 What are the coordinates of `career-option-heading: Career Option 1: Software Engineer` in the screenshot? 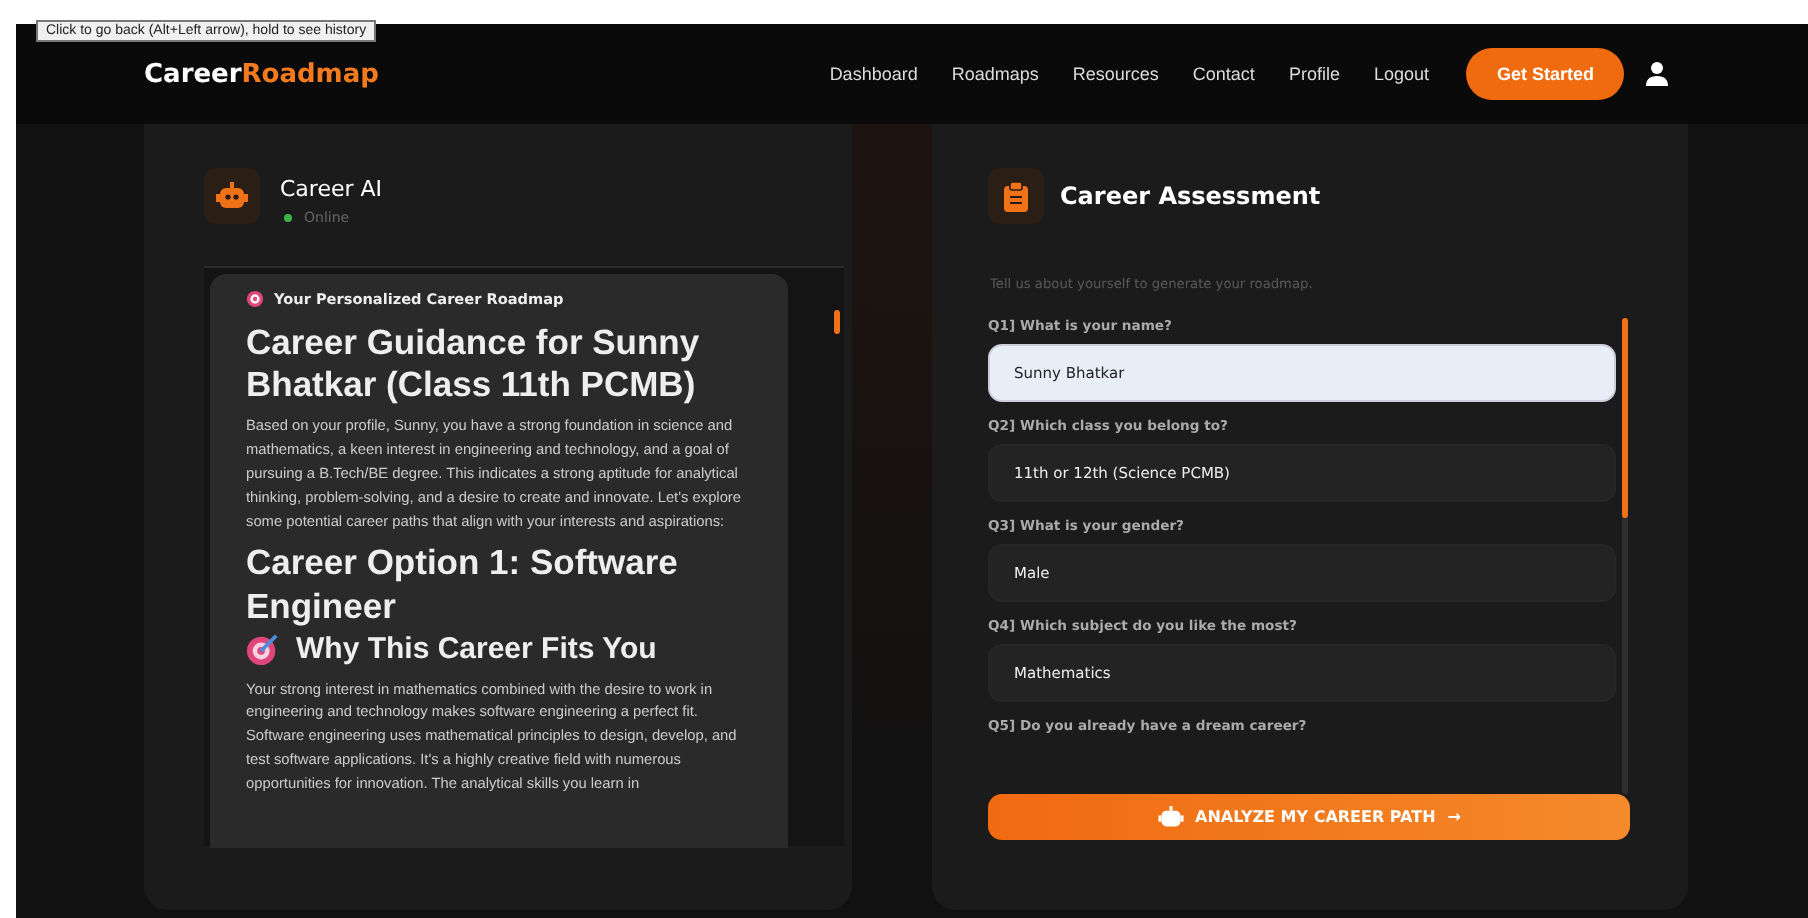 It's located at (463, 583).